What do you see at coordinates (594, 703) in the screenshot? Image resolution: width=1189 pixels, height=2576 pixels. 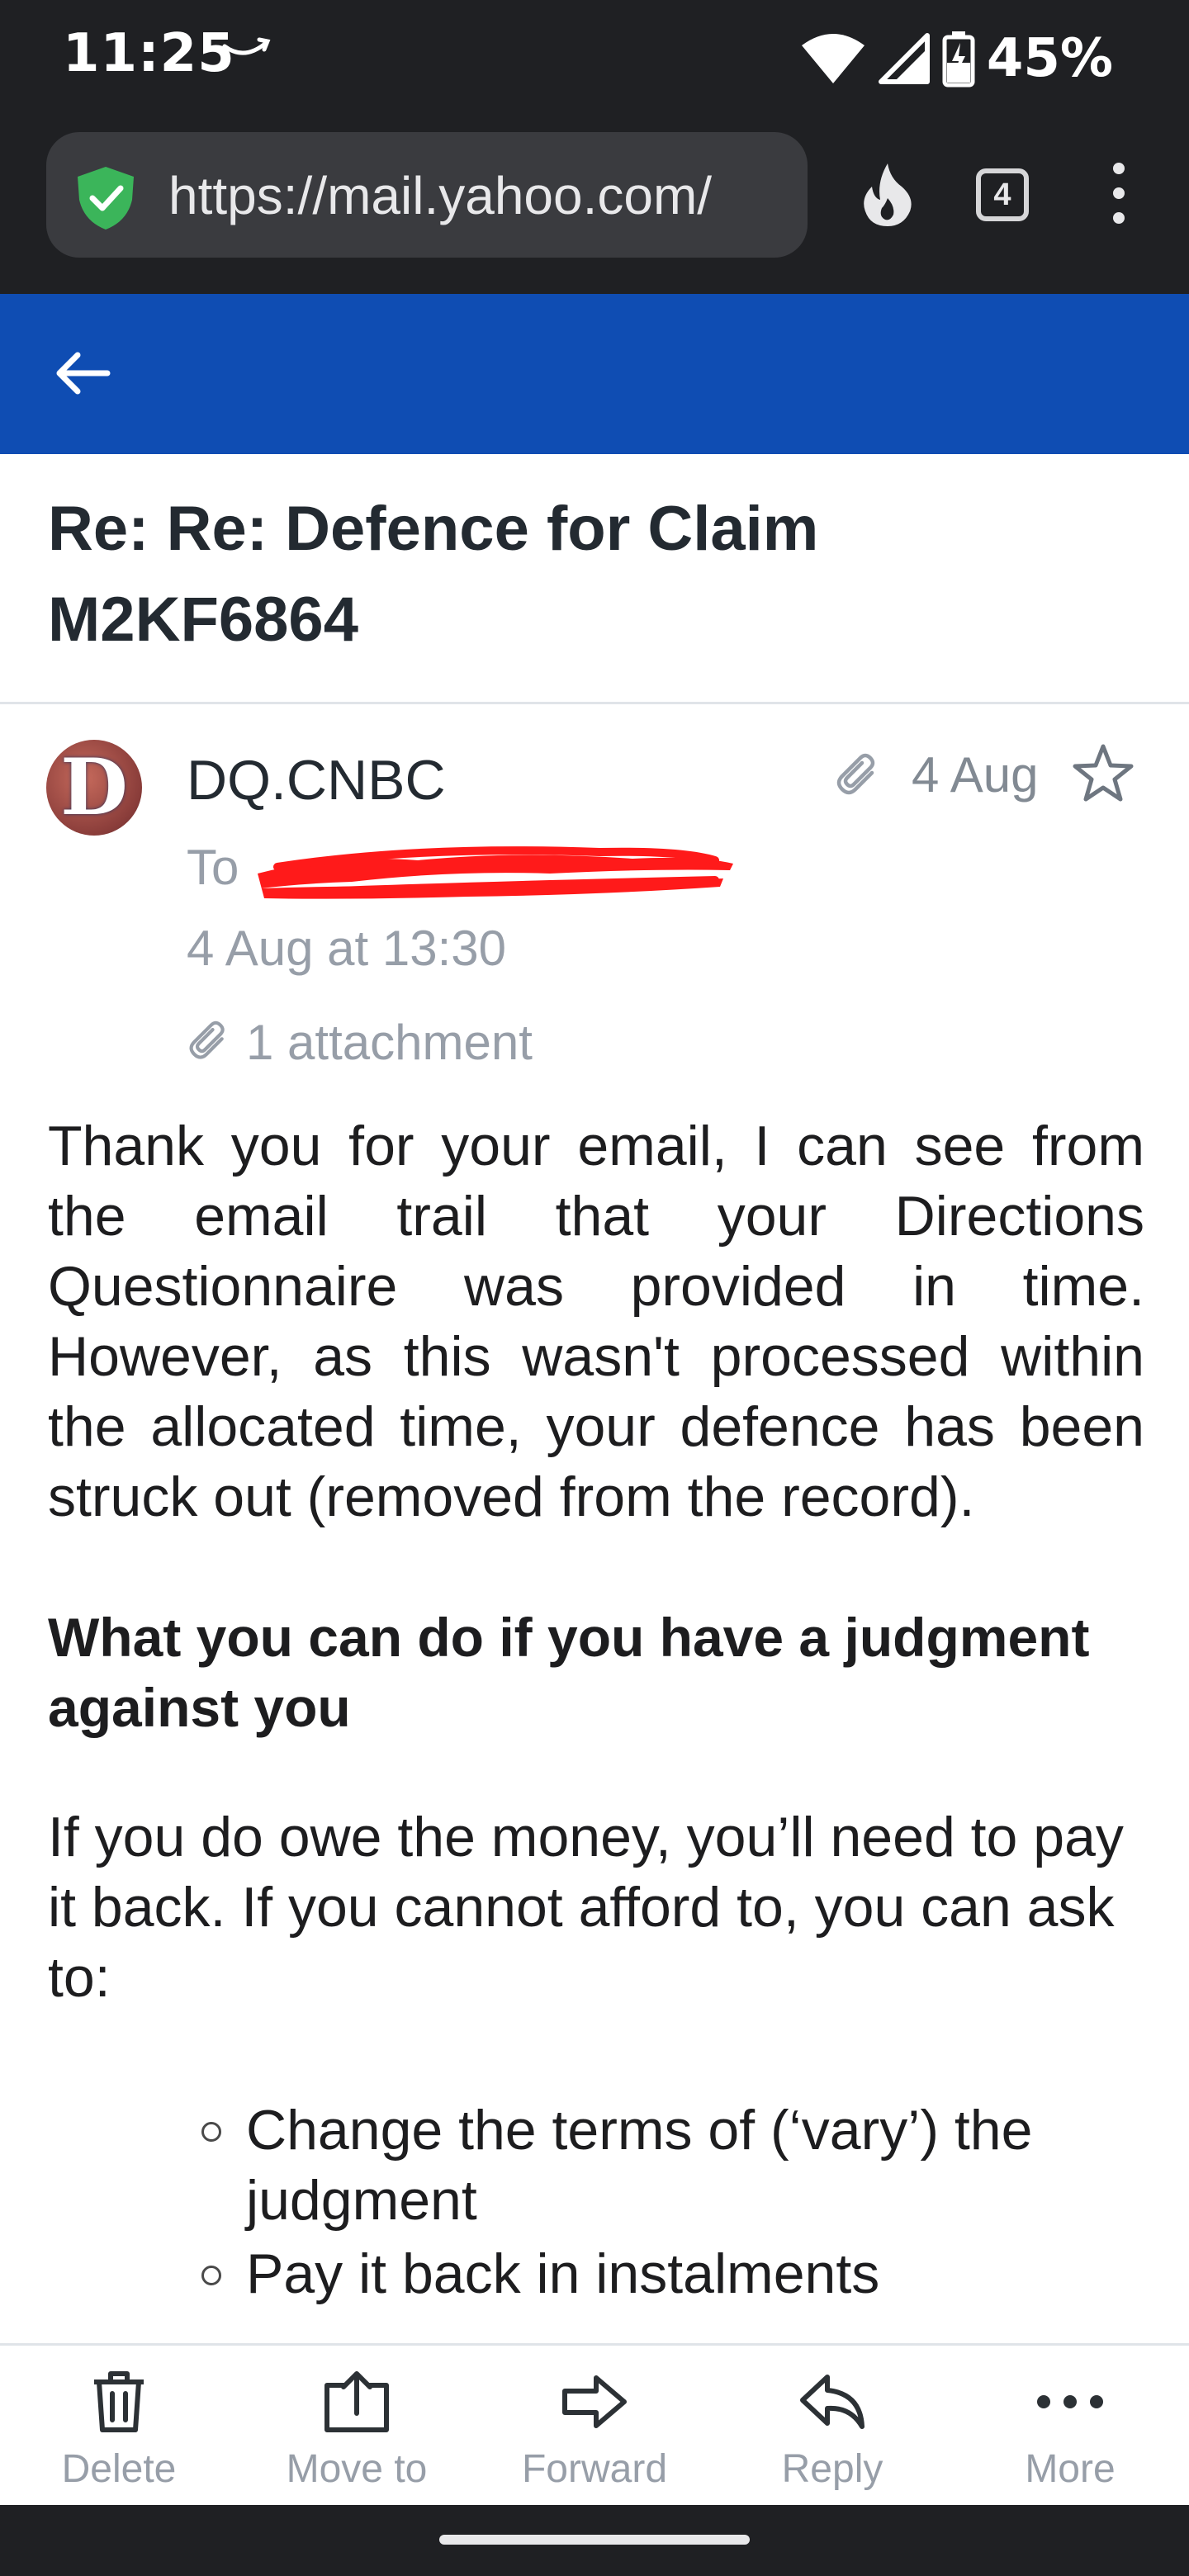 I see `divider` at bounding box center [594, 703].